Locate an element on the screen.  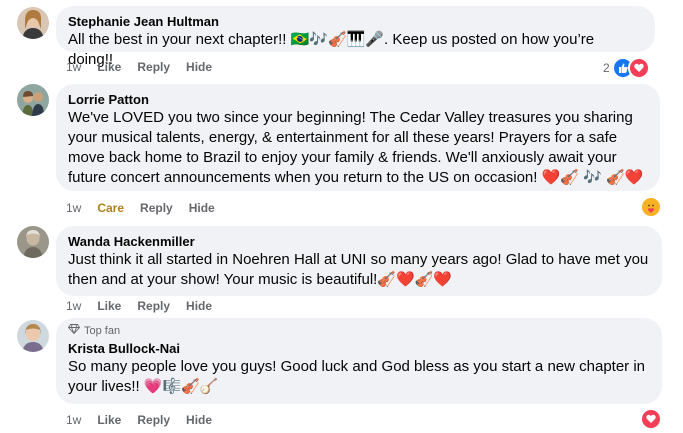
care-reaction-icon is located at coordinates (651, 207).